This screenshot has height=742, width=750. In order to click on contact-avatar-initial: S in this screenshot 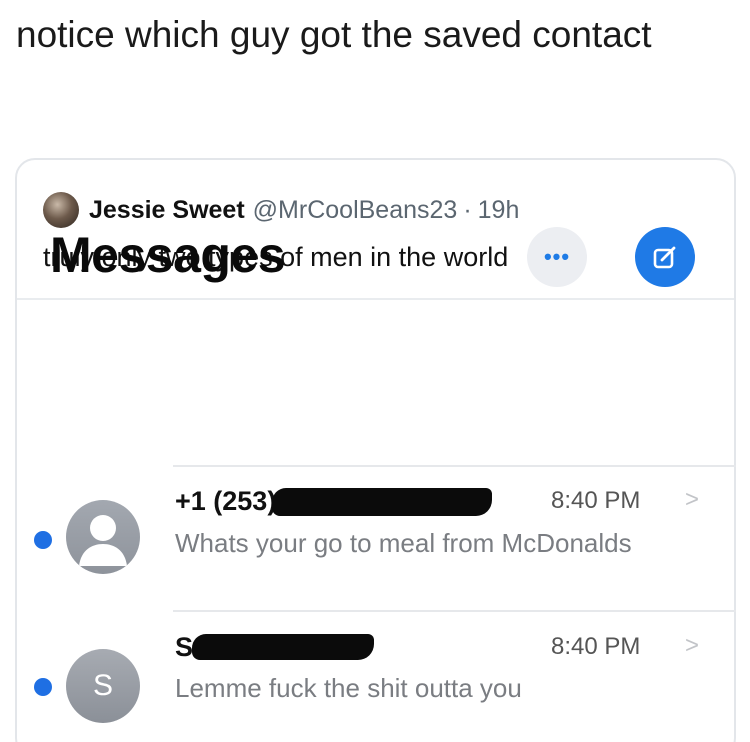, I will do `click(103, 686)`.